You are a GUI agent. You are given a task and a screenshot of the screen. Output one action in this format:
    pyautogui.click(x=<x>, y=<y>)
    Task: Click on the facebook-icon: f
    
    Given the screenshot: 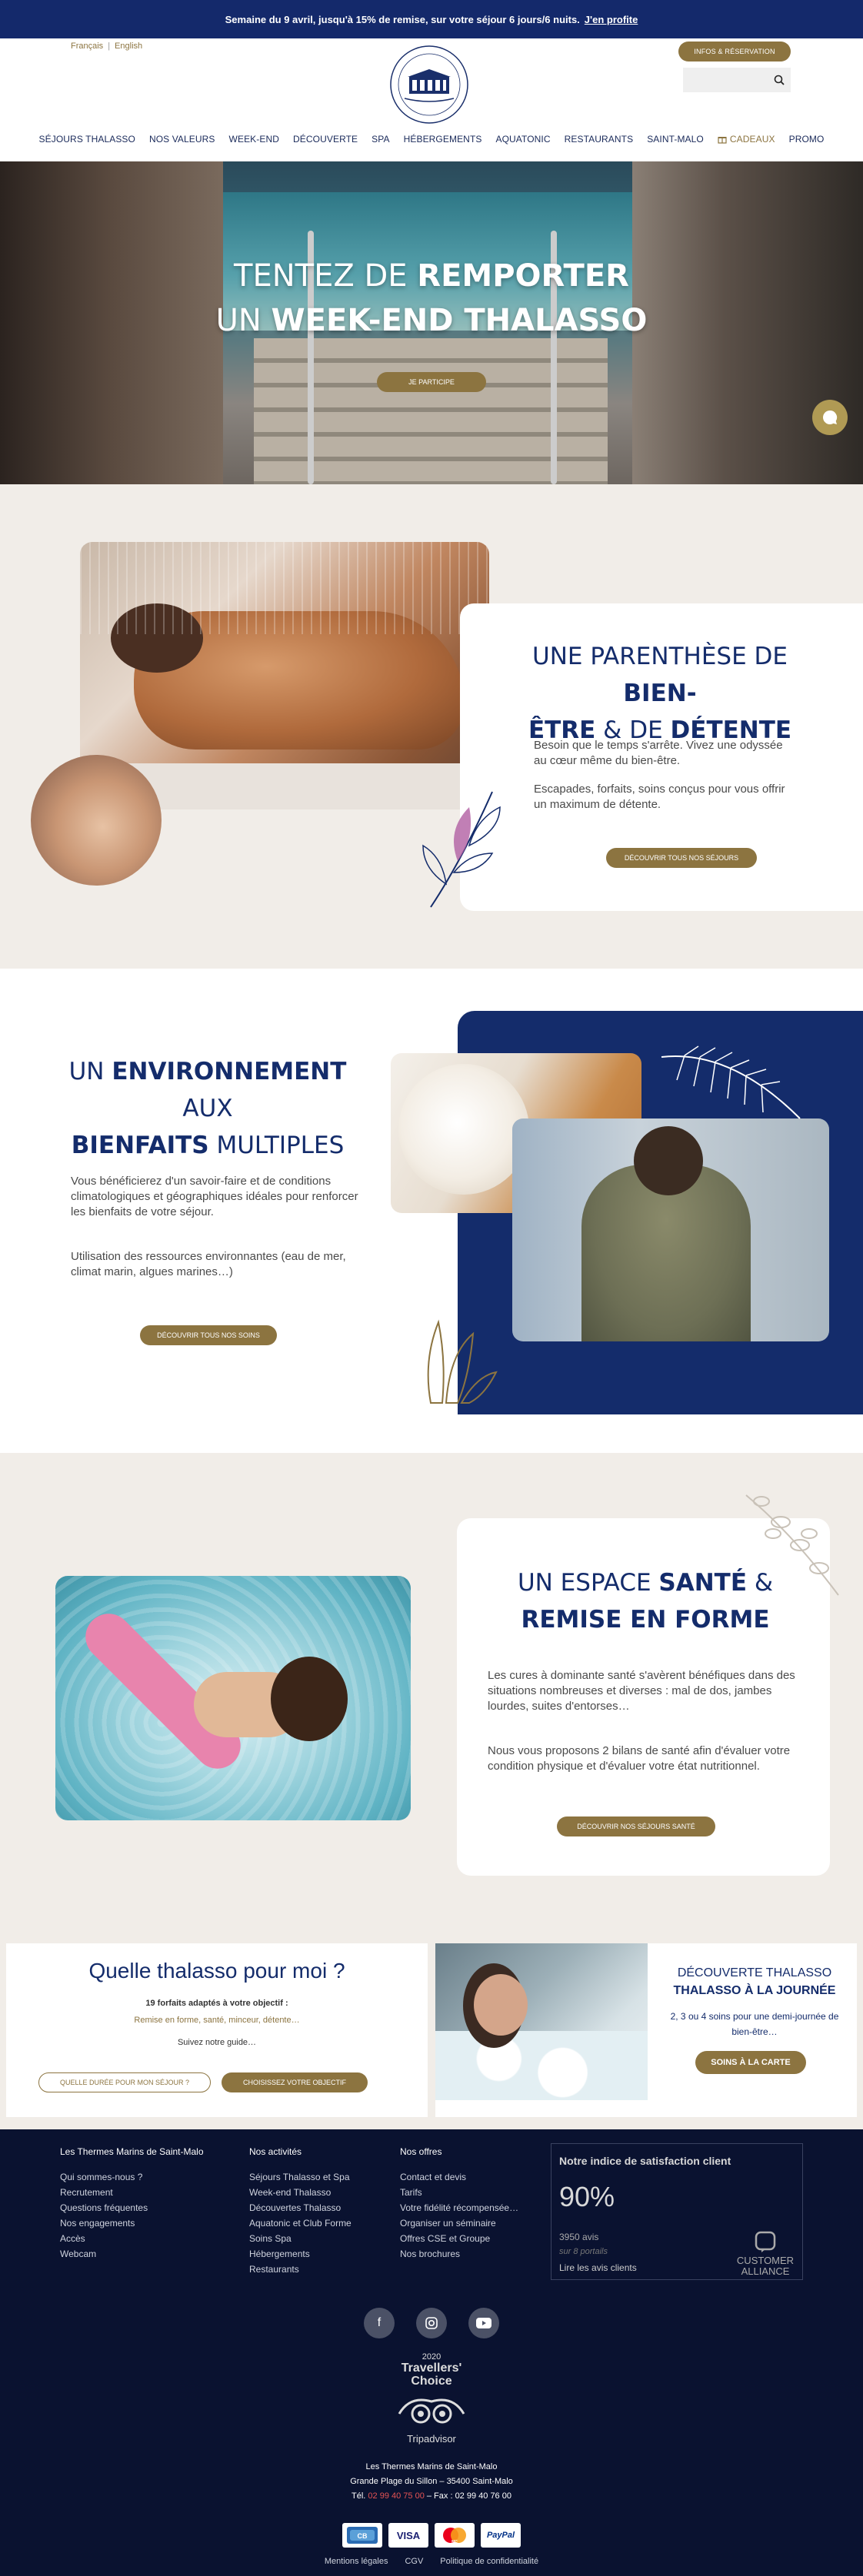 What is the action you would take?
    pyautogui.click(x=379, y=2323)
    